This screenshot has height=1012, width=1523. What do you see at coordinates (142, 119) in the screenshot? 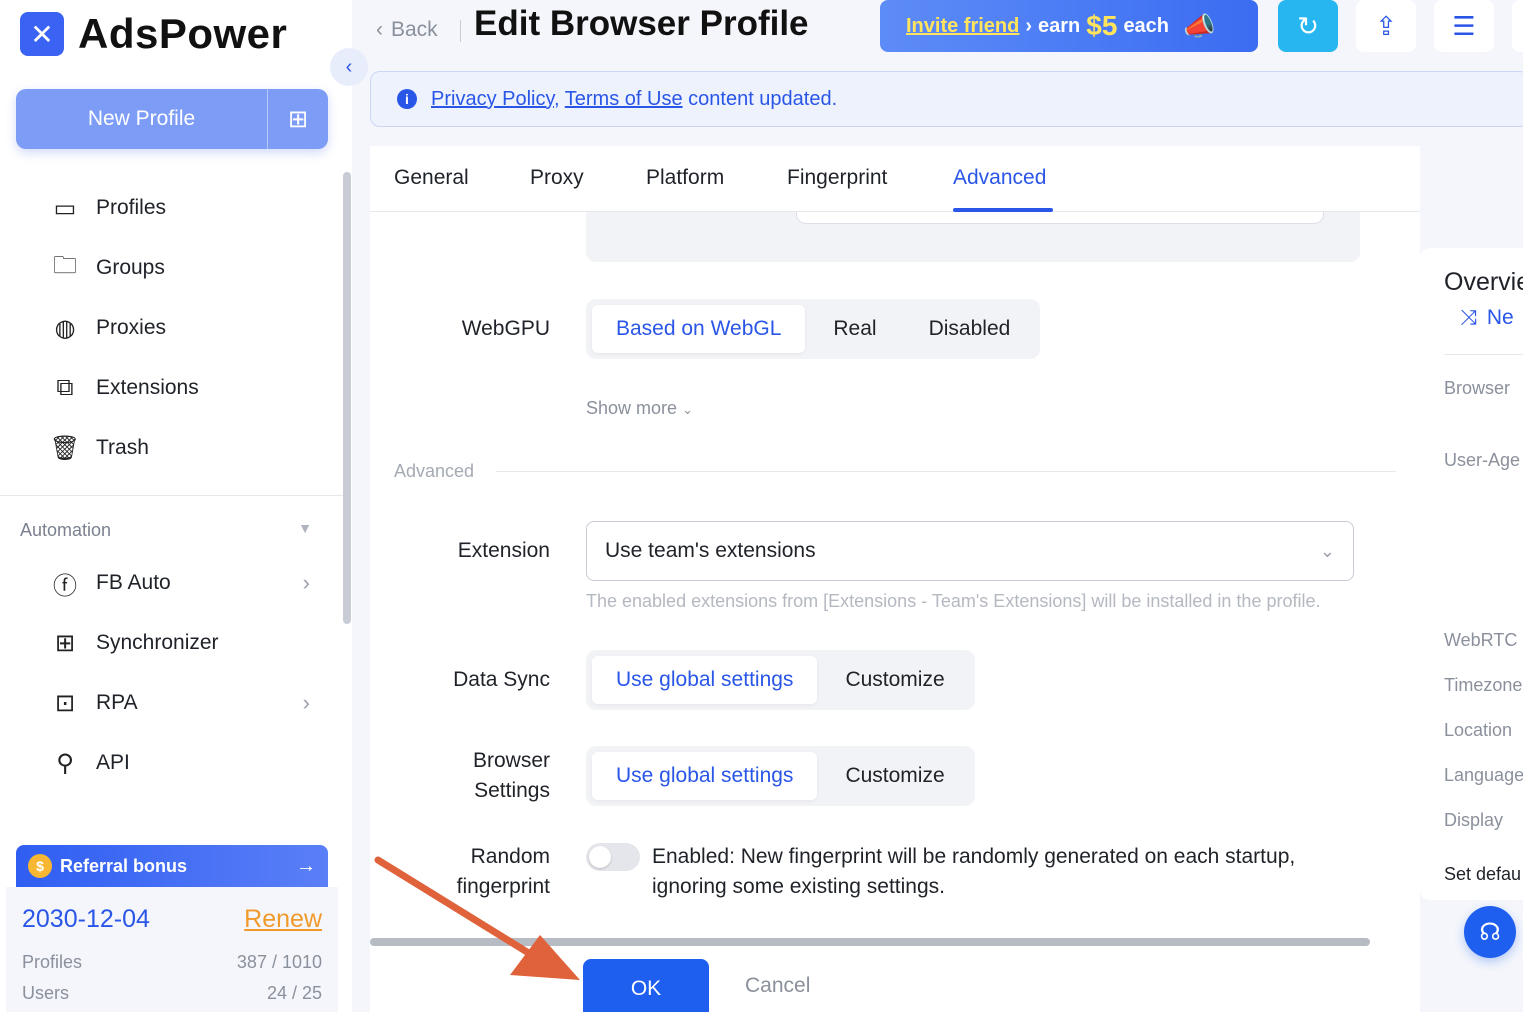
I see `new-profile-button: New Profile` at bounding box center [142, 119].